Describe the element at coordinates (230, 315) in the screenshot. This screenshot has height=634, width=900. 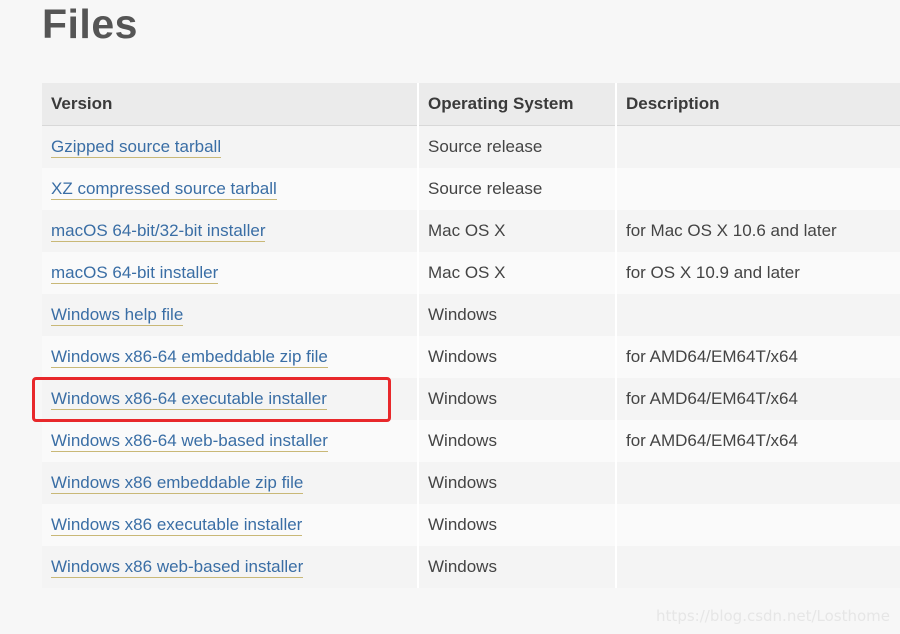
I see `version-cell: Windows help file` at that location.